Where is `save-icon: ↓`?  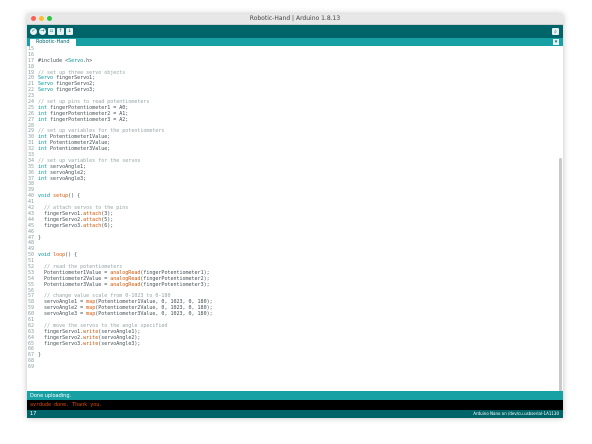
save-icon: ↓ is located at coordinates (69, 31).